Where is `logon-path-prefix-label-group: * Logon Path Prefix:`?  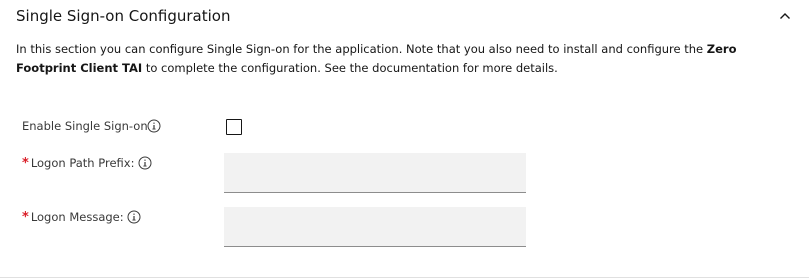
logon-path-prefix-label-group: * Logon Path Prefix: is located at coordinates (78, 163).